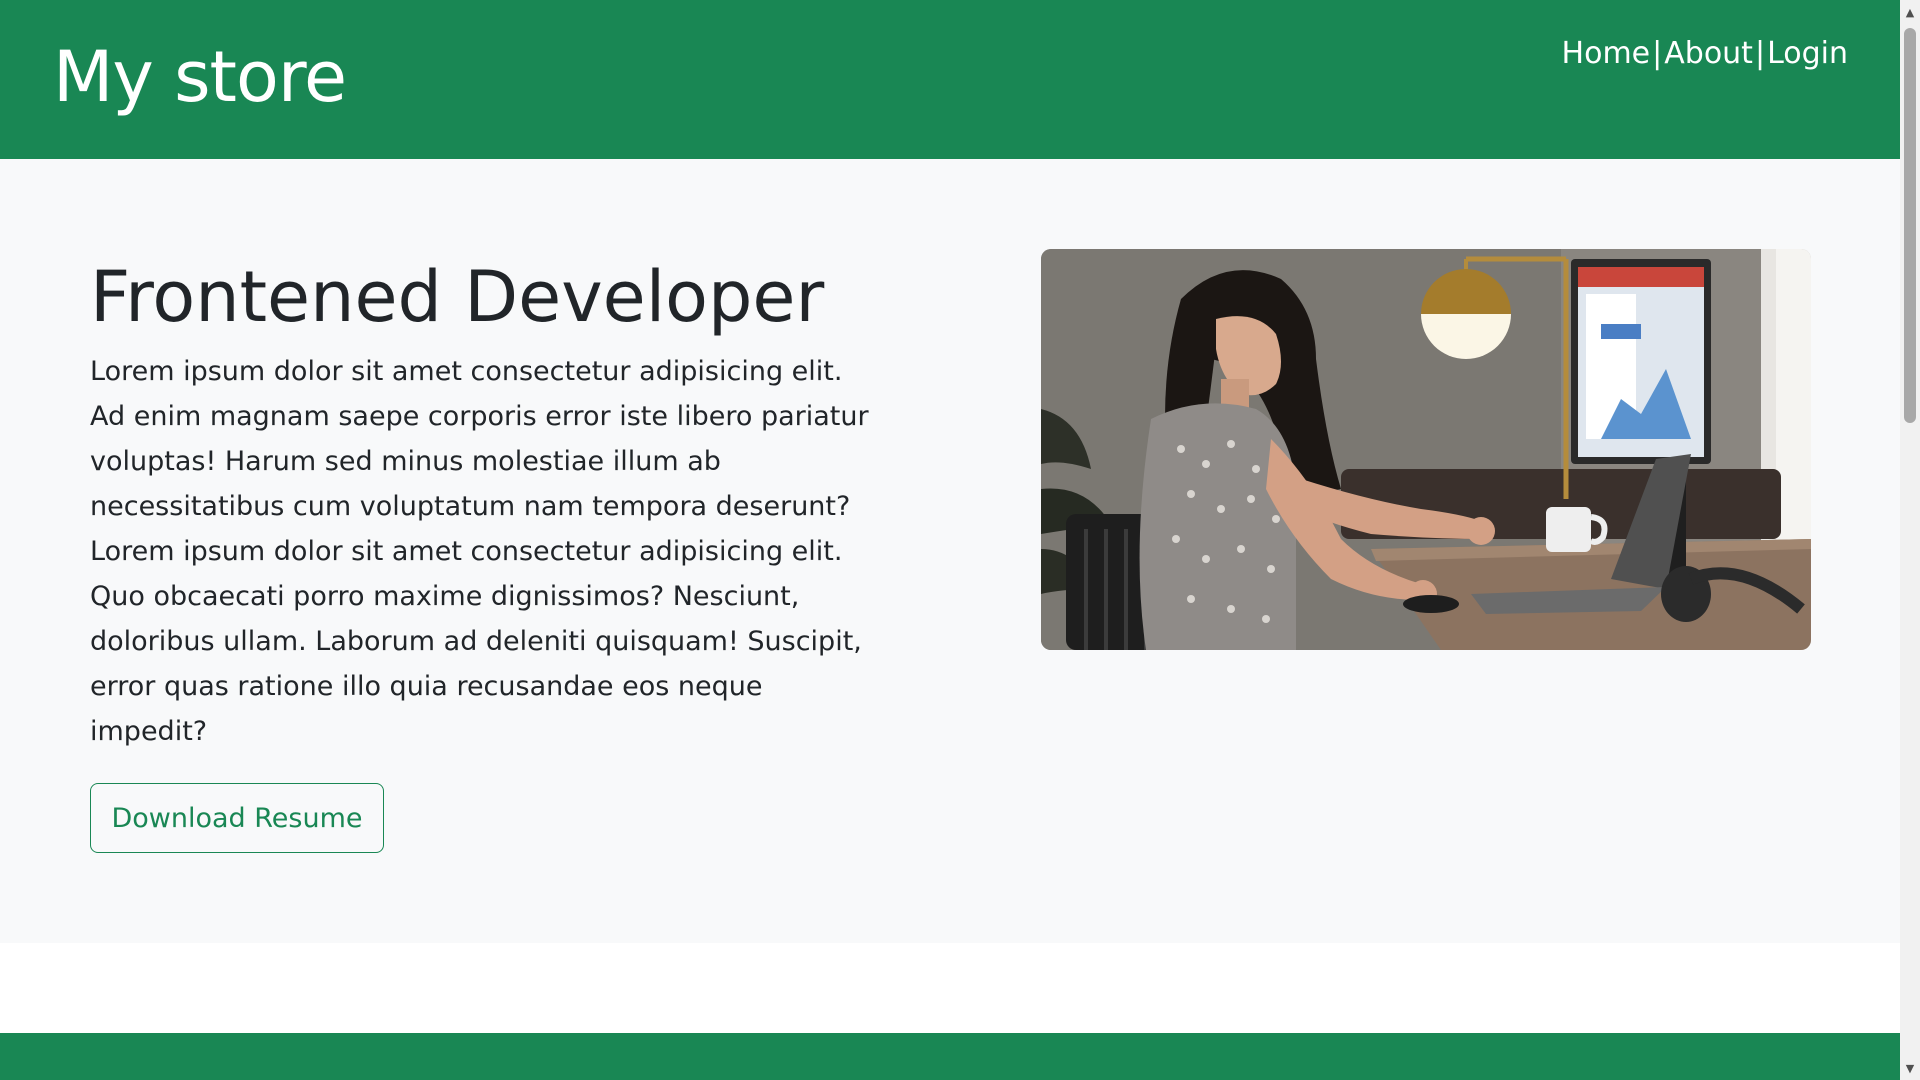  I want to click on download-resume-button: Download Resume, so click(237, 818).